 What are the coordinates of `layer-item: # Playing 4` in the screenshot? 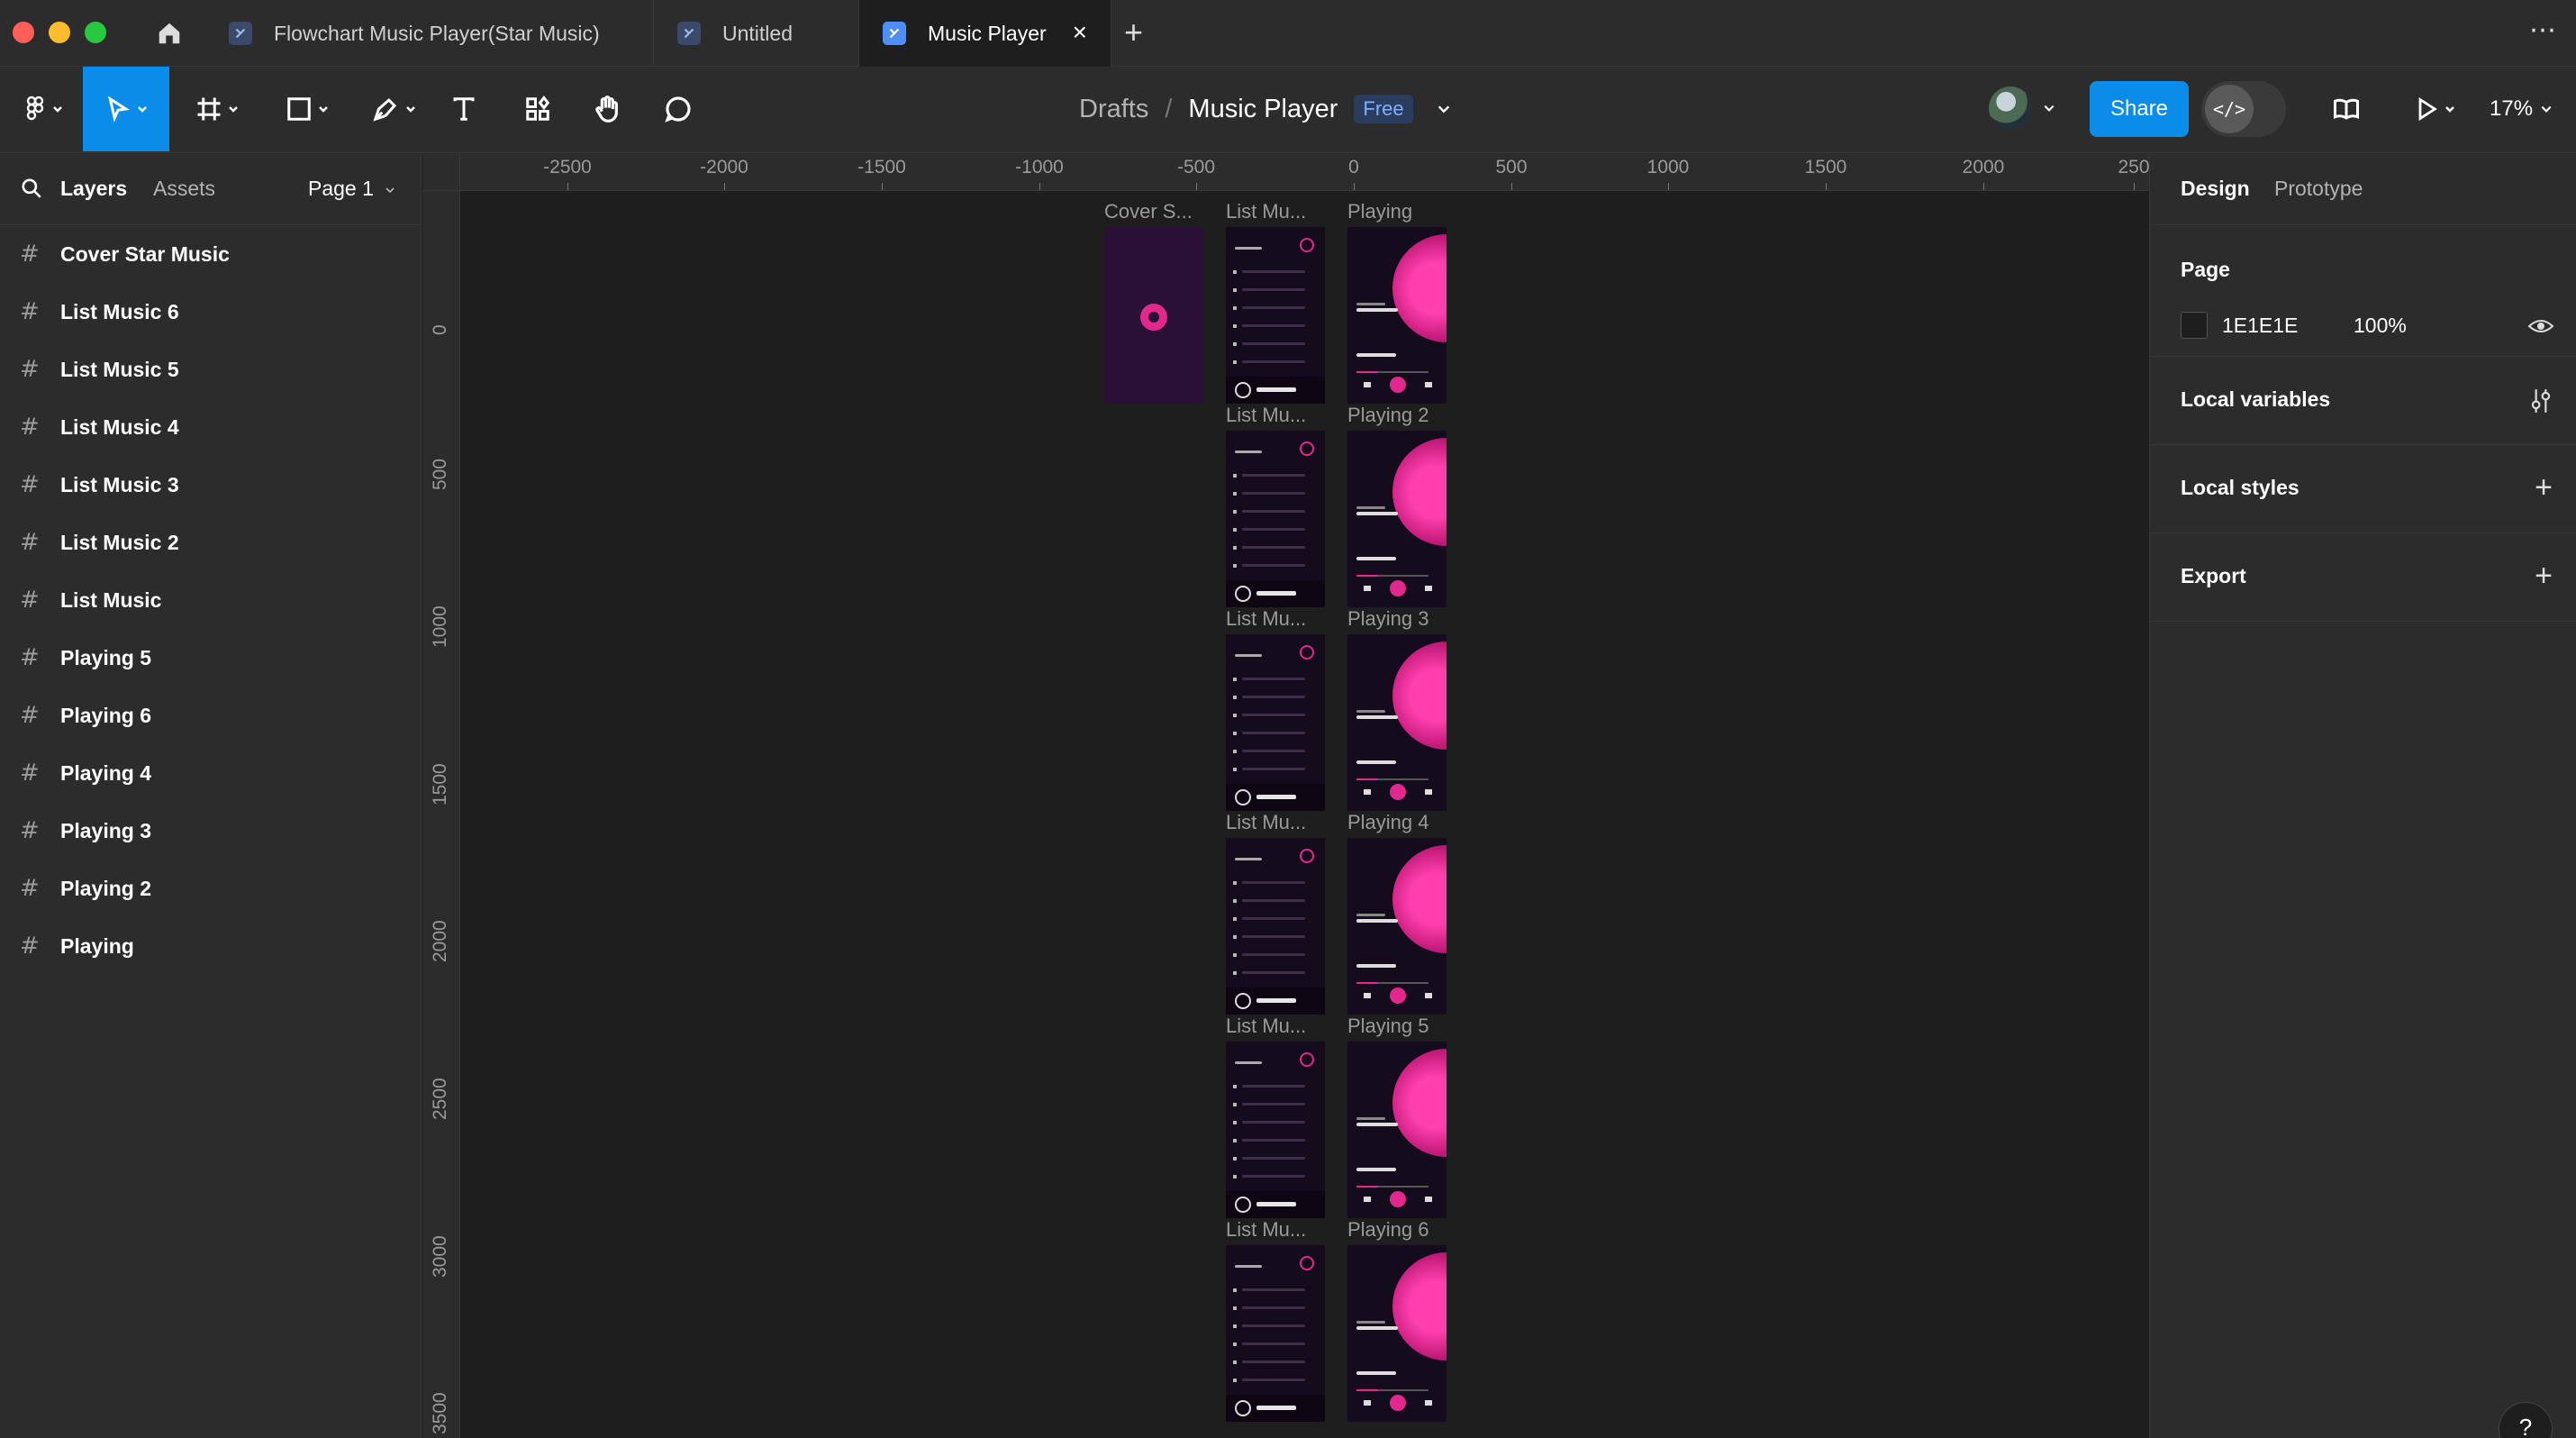 It's located at (211, 773).